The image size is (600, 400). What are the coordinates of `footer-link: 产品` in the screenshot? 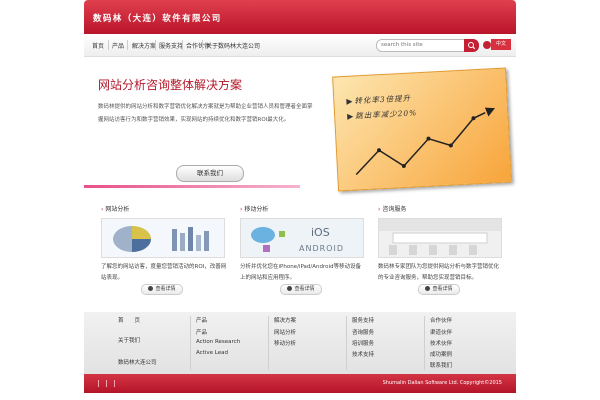 It's located at (201, 332).